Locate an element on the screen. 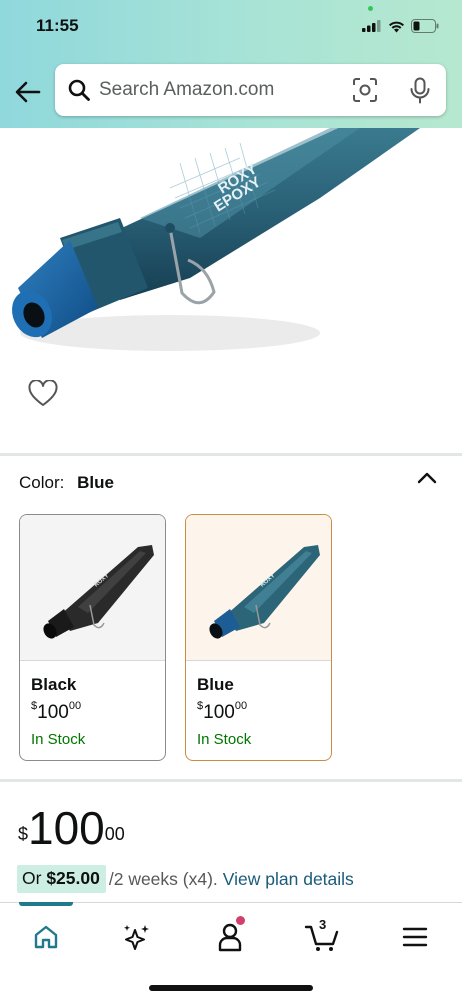  price-currency: $ is located at coordinates (23, 834).